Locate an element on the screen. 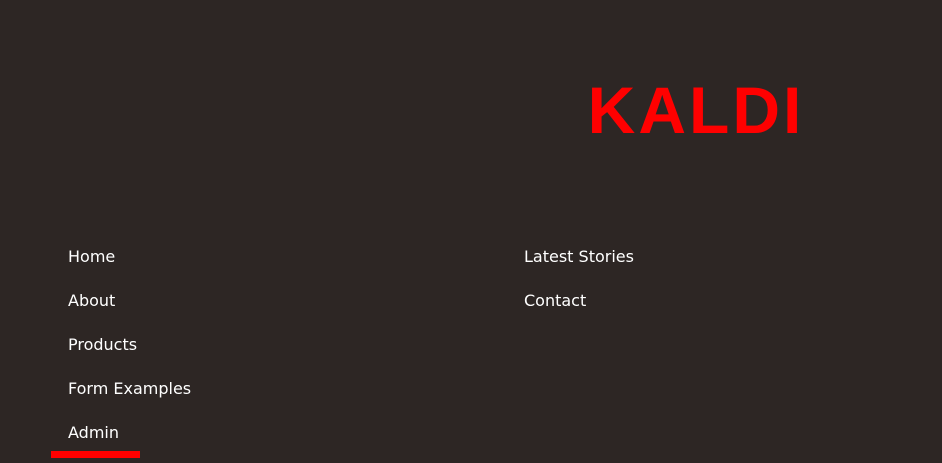  nav-link-latest-stories: Latest Stories is located at coordinates (579, 257).